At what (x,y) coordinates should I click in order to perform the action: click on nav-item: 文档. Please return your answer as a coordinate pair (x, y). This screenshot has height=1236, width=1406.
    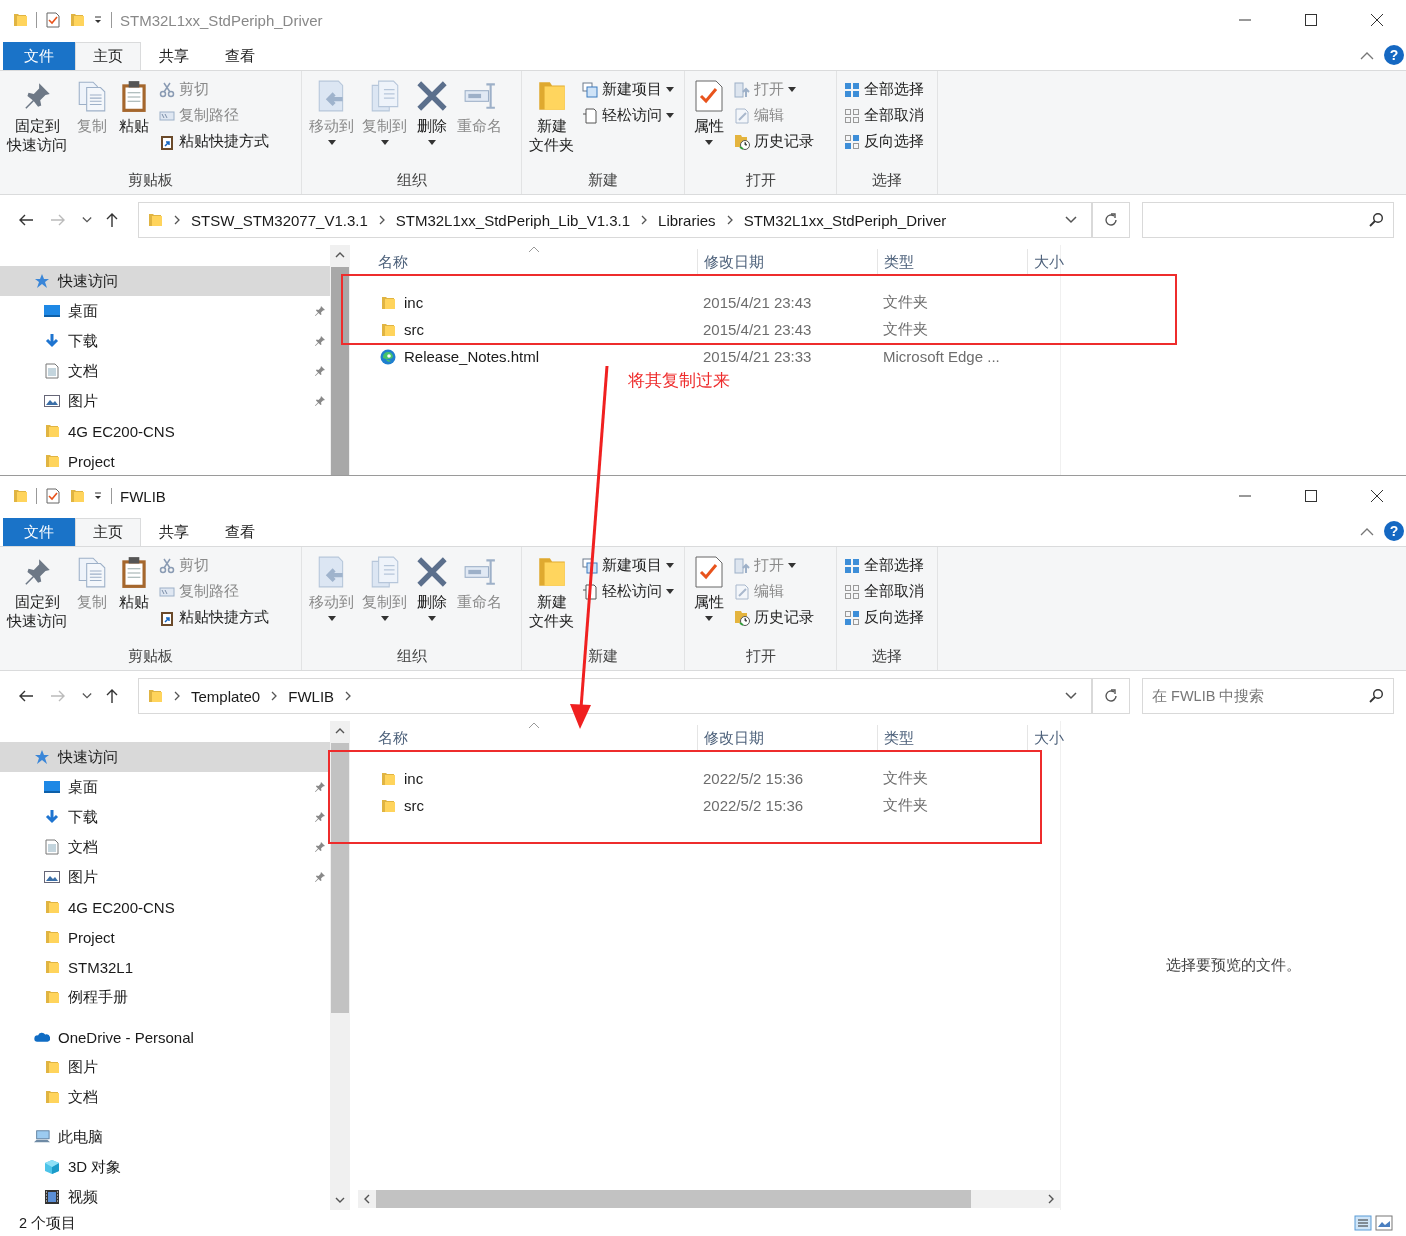
    Looking at the image, I should click on (165, 847).